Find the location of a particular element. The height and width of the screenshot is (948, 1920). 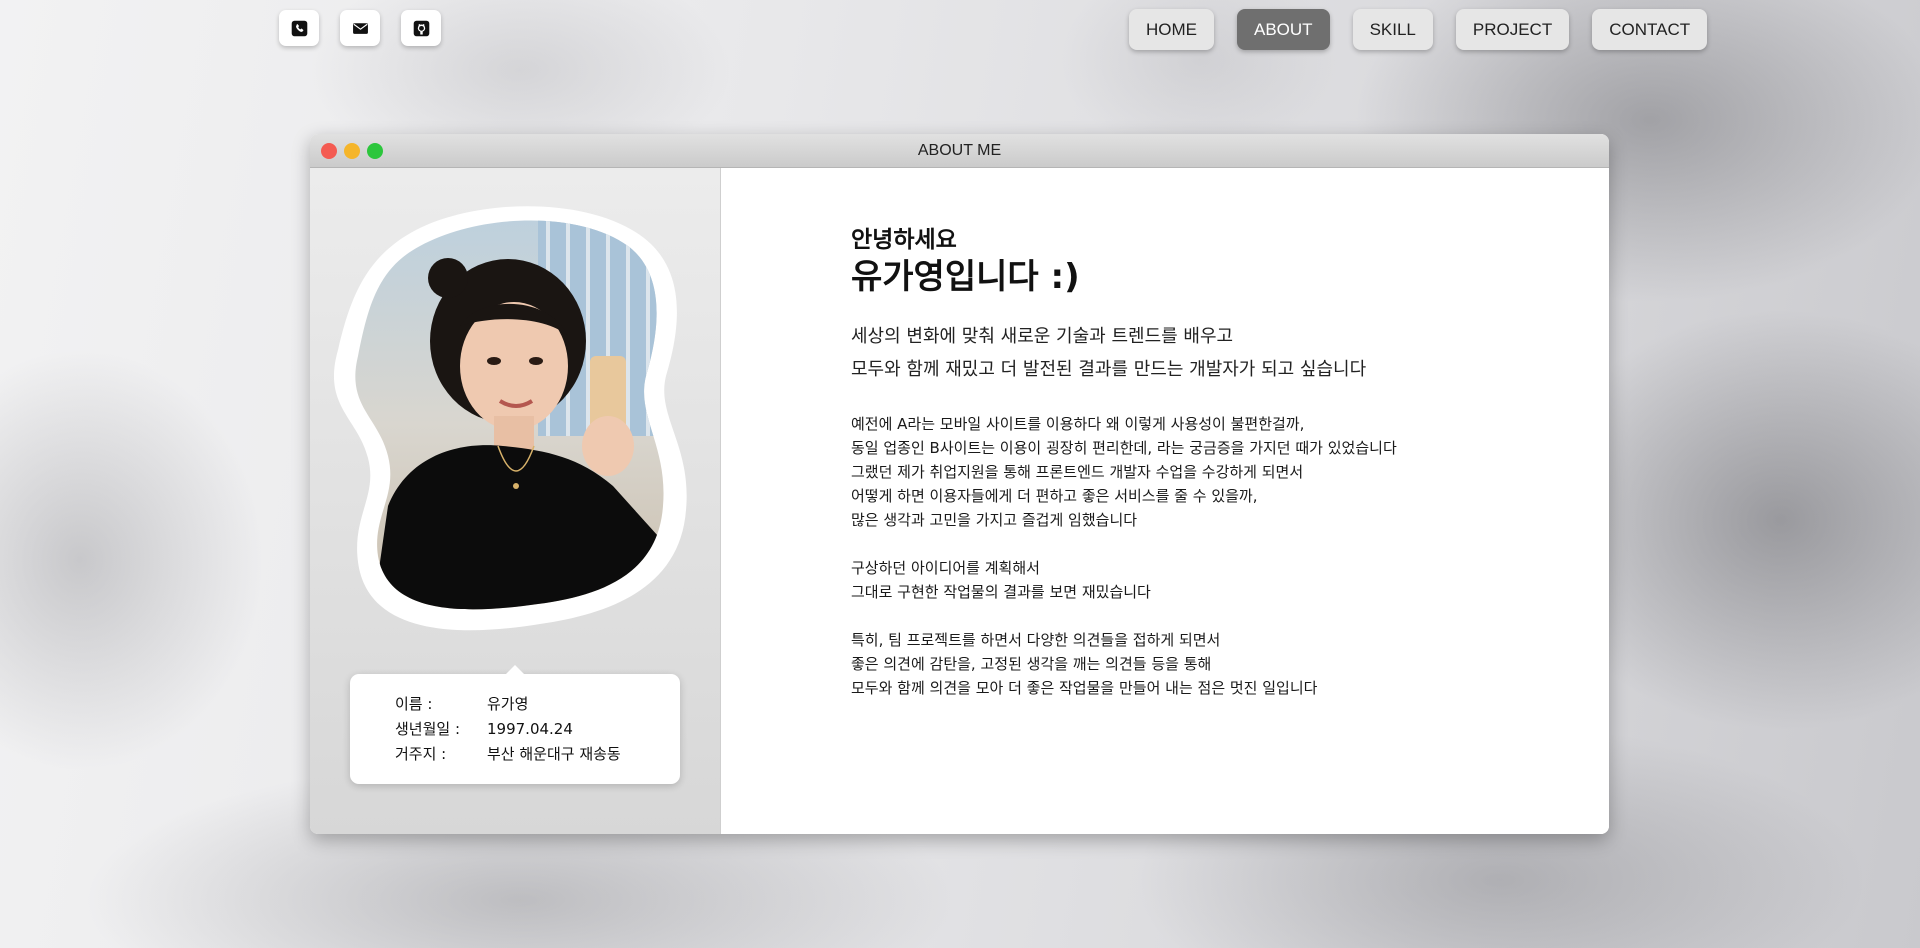

name-value: 유가영 is located at coordinates (508, 704).